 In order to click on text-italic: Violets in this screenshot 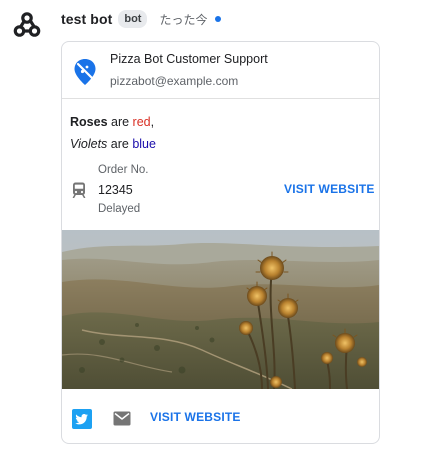, I will do `click(89, 144)`.